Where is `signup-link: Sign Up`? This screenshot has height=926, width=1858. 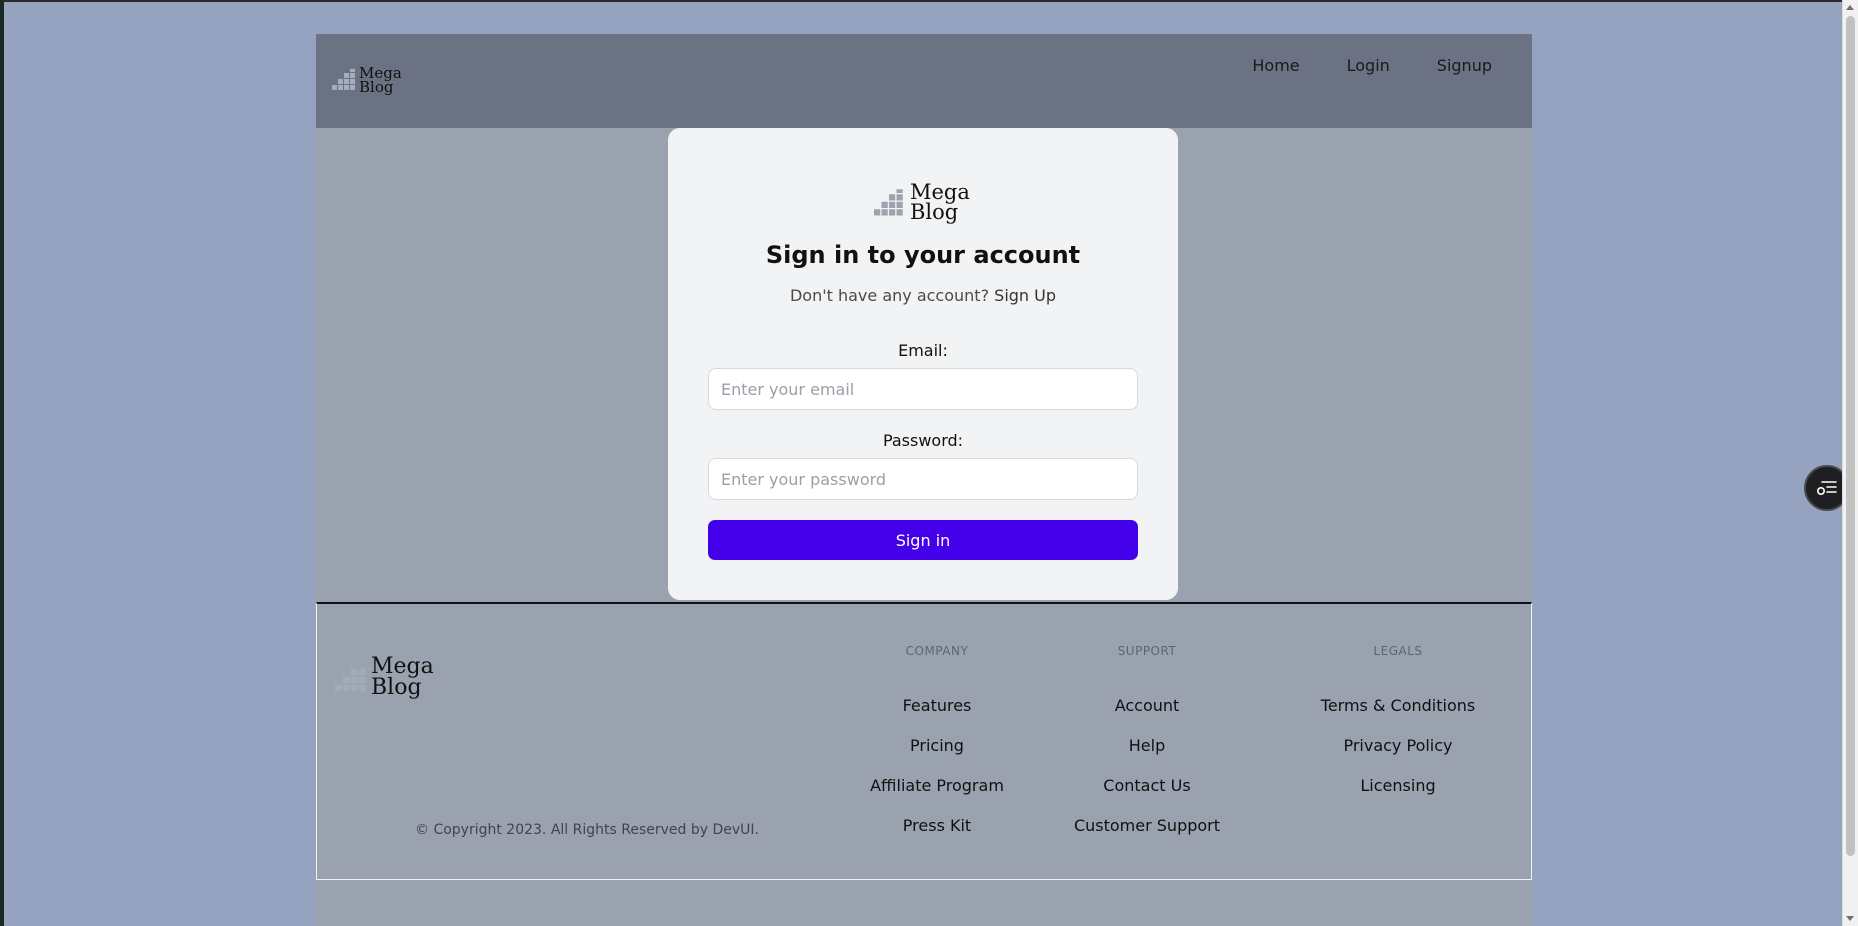 signup-link: Sign Up is located at coordinates (1025, 295).